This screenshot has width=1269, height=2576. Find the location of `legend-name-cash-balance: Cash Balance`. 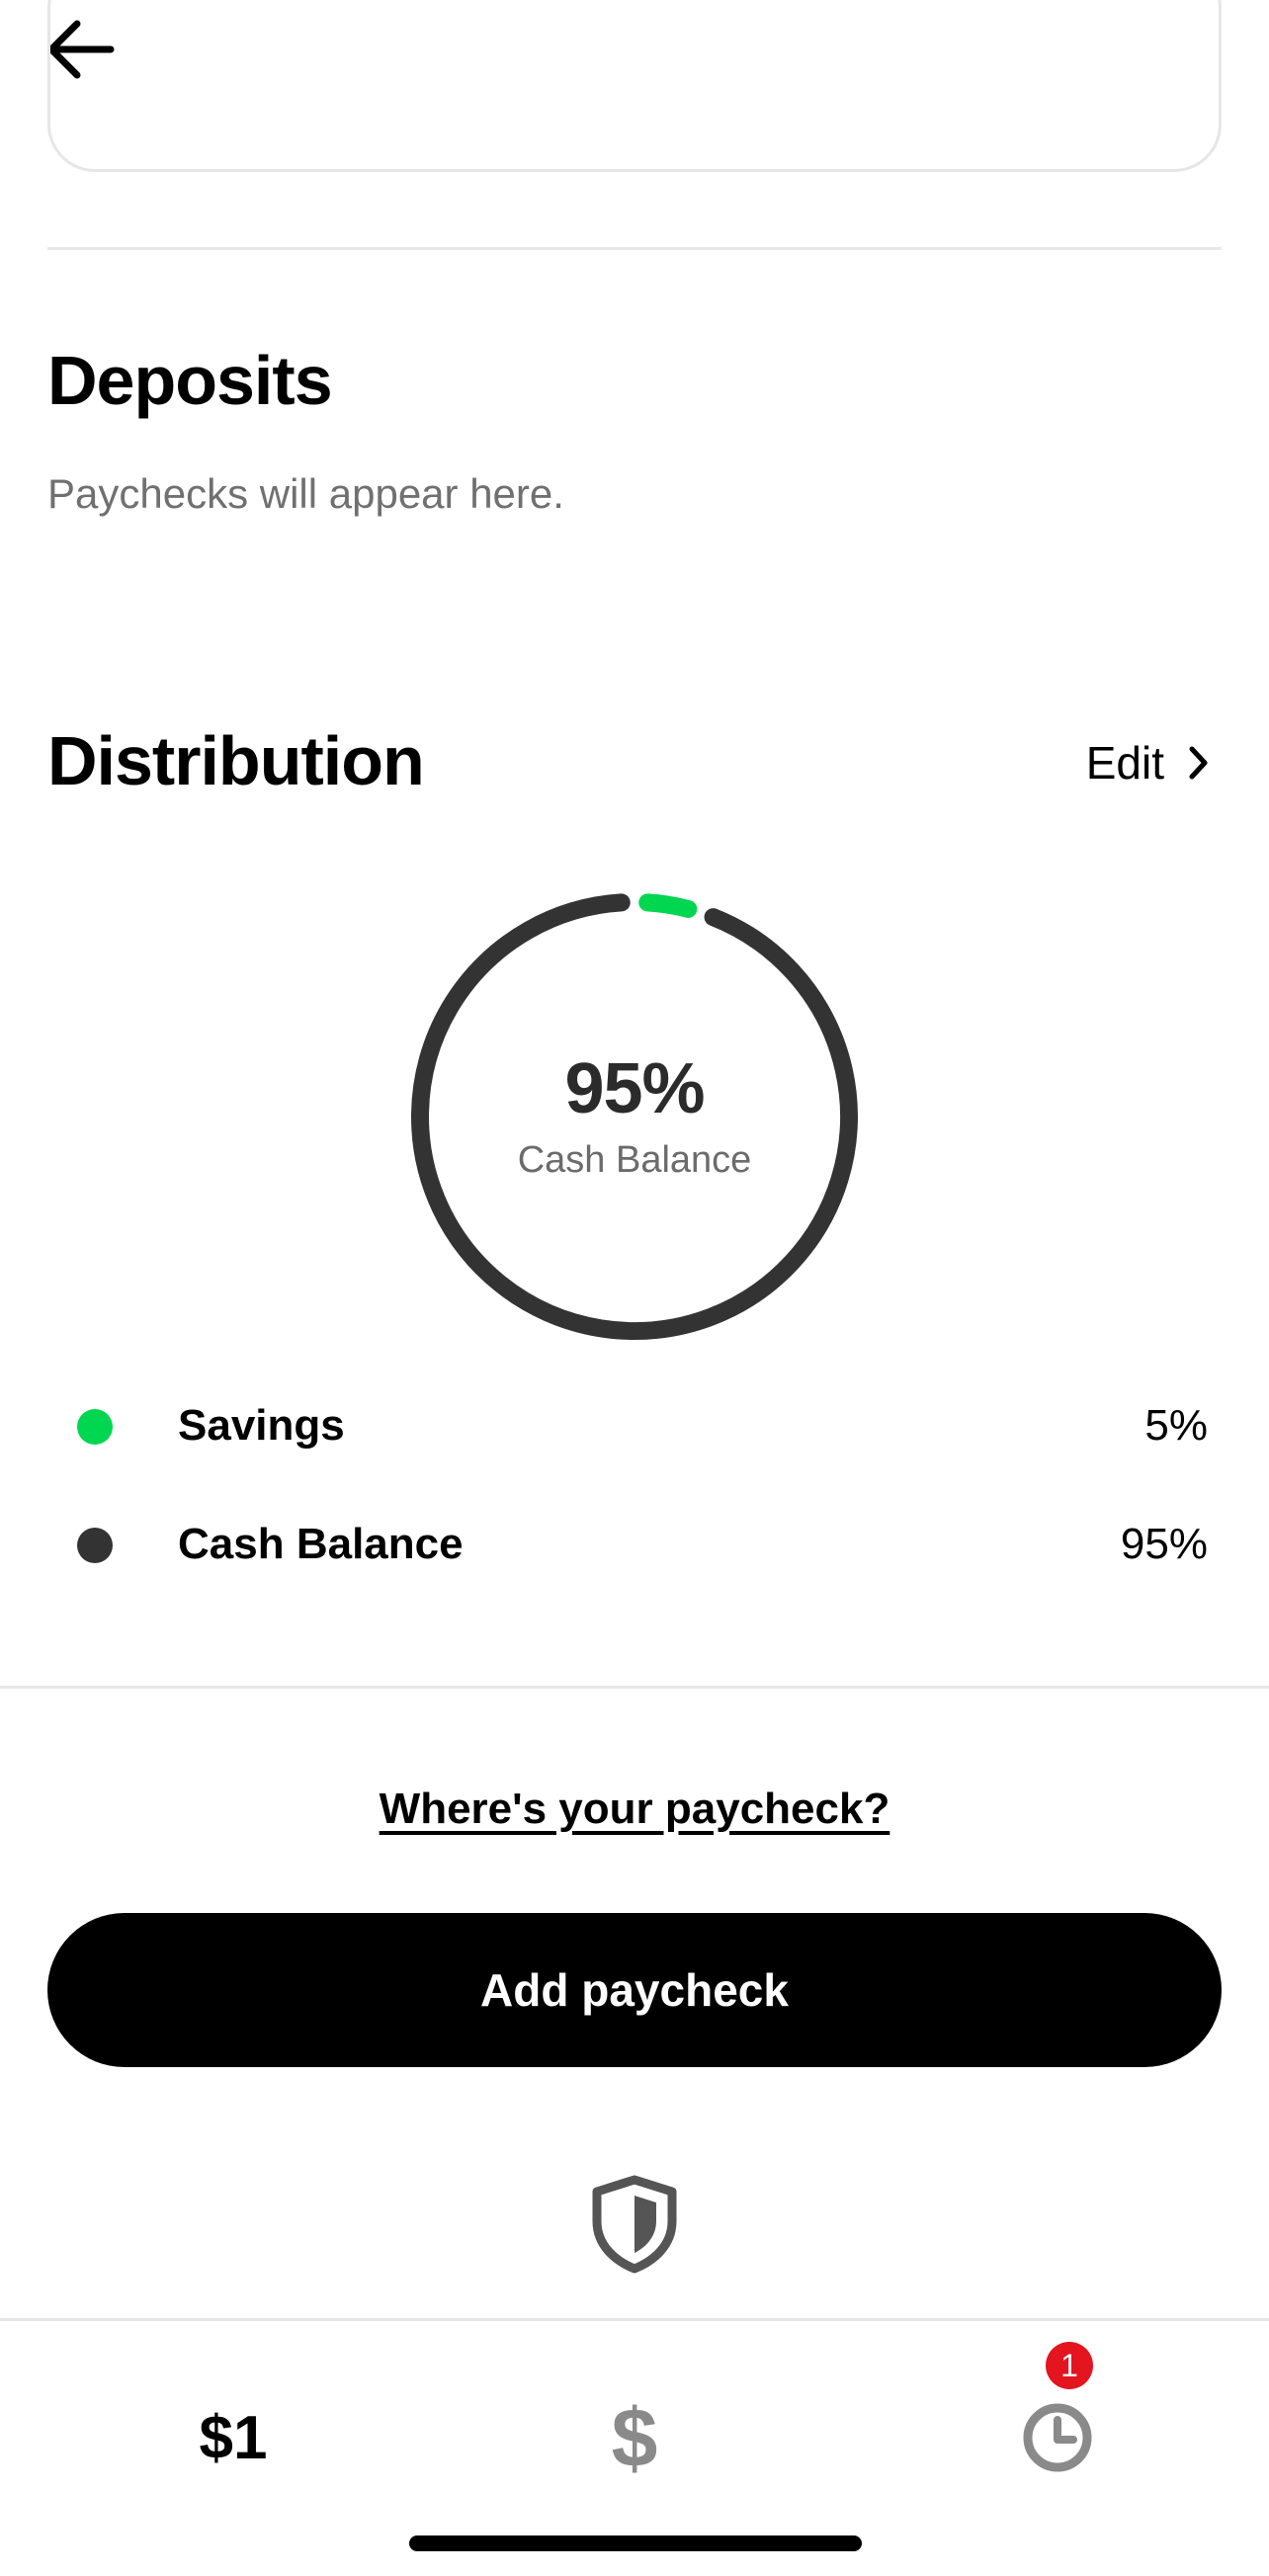

legend-name-cash-balance: Cash Balance is located at coordinates (321, 1544).